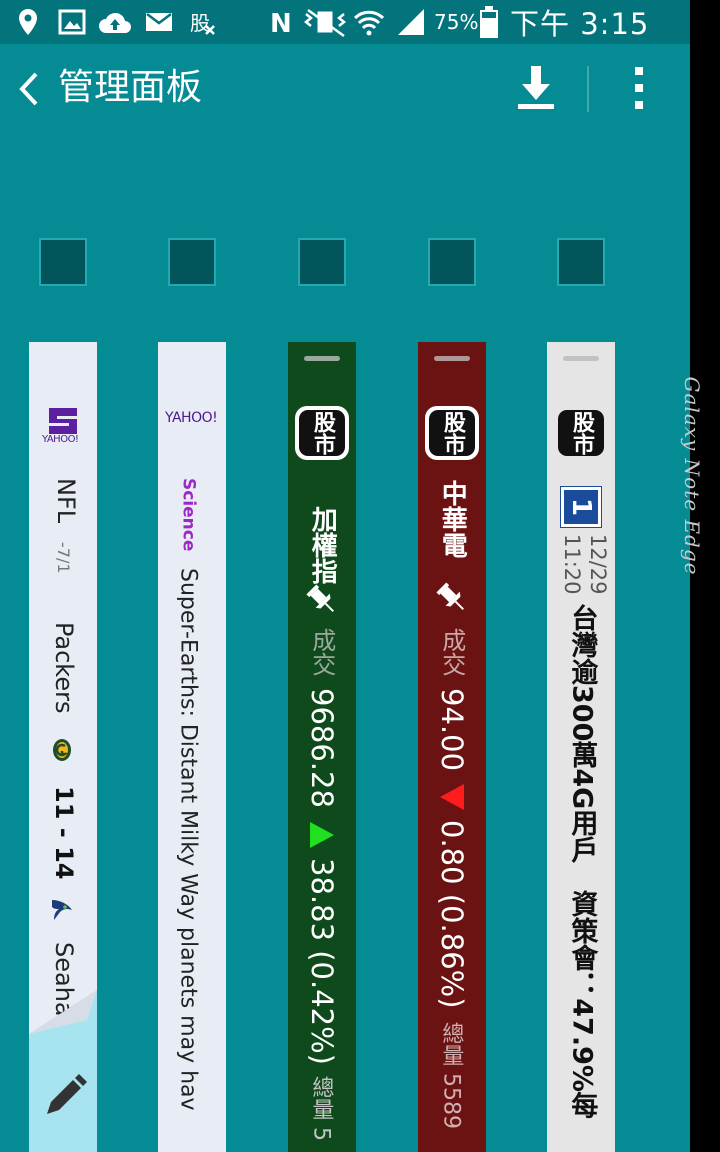 The height and width of the screenshot is (1152, 720). I want to click on svg-text: N, so click(281, 24).